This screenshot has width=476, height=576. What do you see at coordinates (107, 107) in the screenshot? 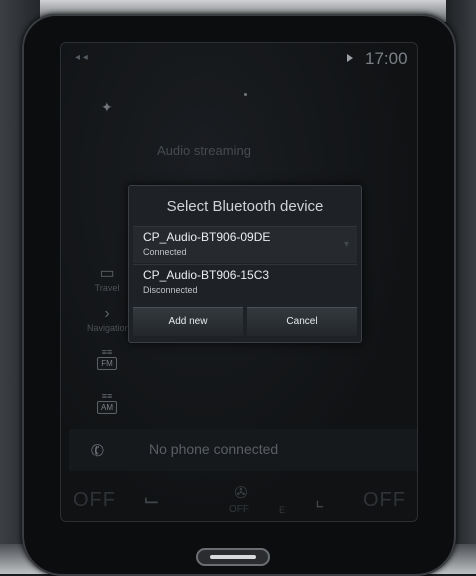
I see `sparkle-icon: ✦` at bounding box center [107, 107].